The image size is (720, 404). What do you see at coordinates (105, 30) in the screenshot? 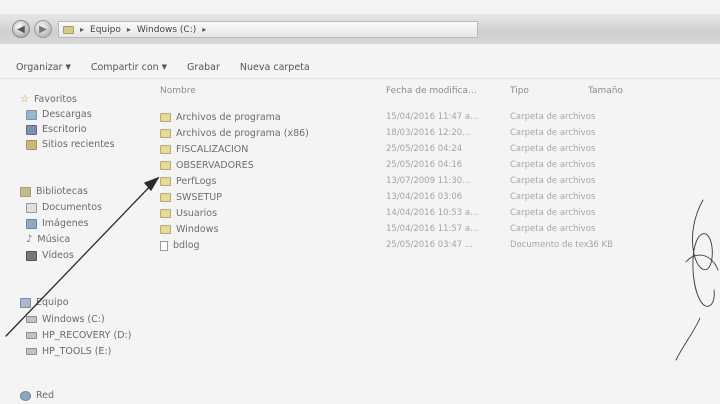
I see `breadcrumb-equipo: Equipo` at bounding box center [105, 30].